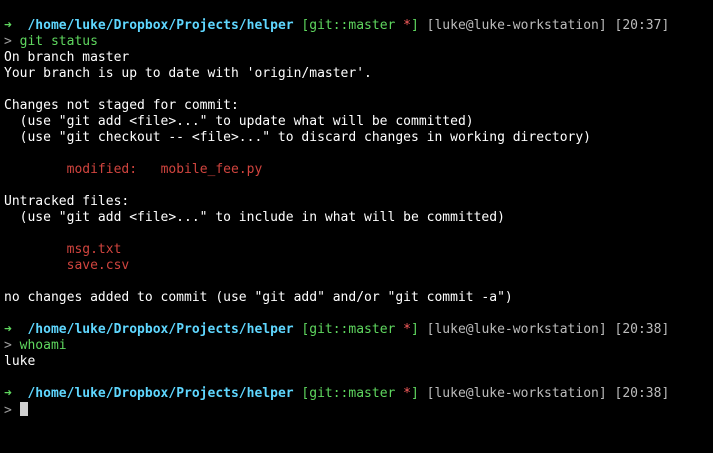 This screenshot has width=713, height=453. I want to click on untracked-file: save.csv, so click(98, 265).